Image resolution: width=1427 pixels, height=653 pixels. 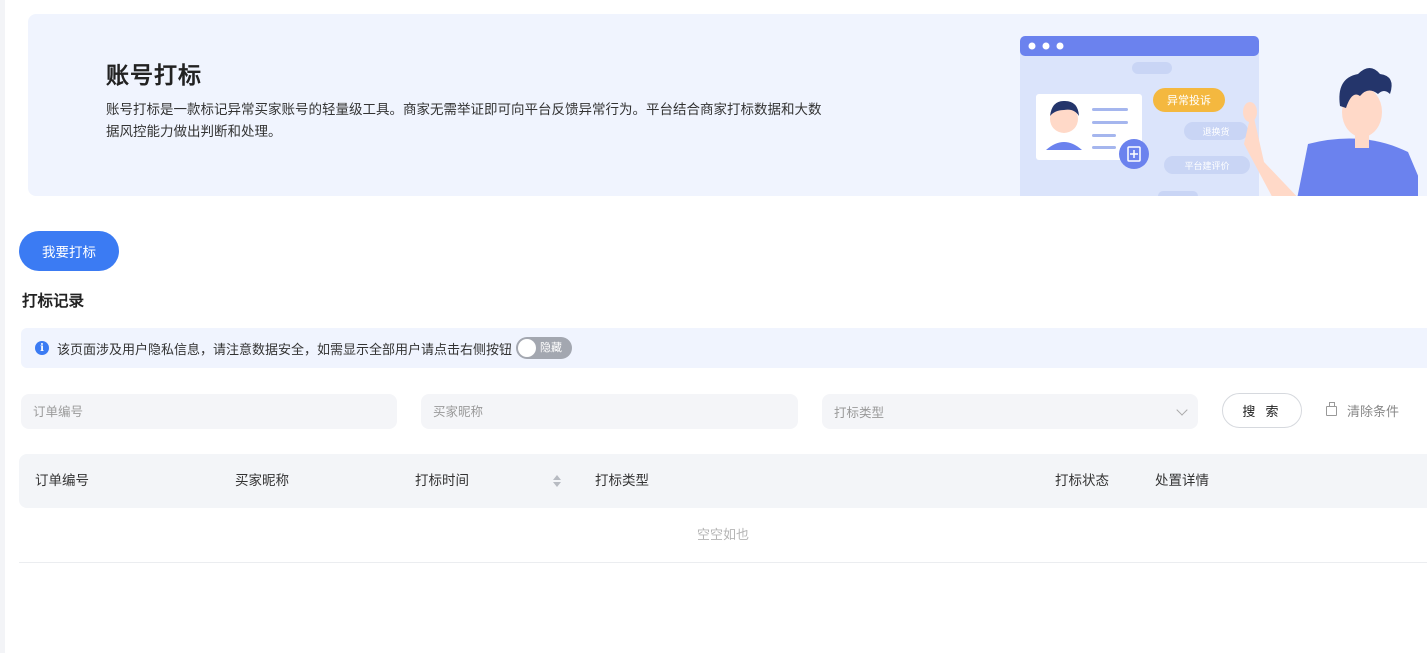 I want to click on clear-filters-button: 清除条件, so click(x=1362, y=410).